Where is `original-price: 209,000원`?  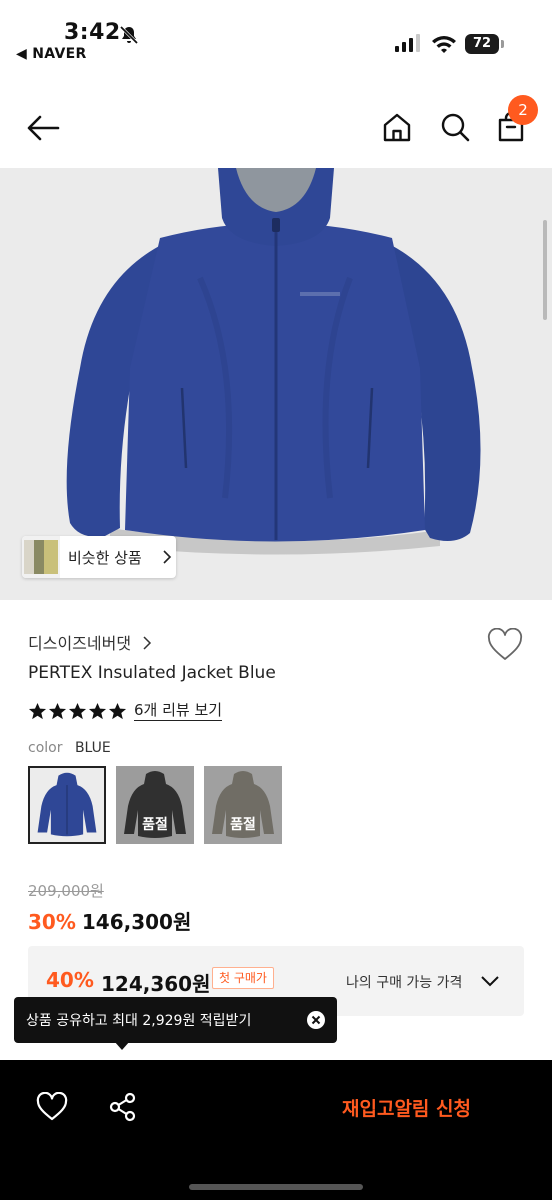 original-price: 209,000원 is located at coordinates (66, 891).